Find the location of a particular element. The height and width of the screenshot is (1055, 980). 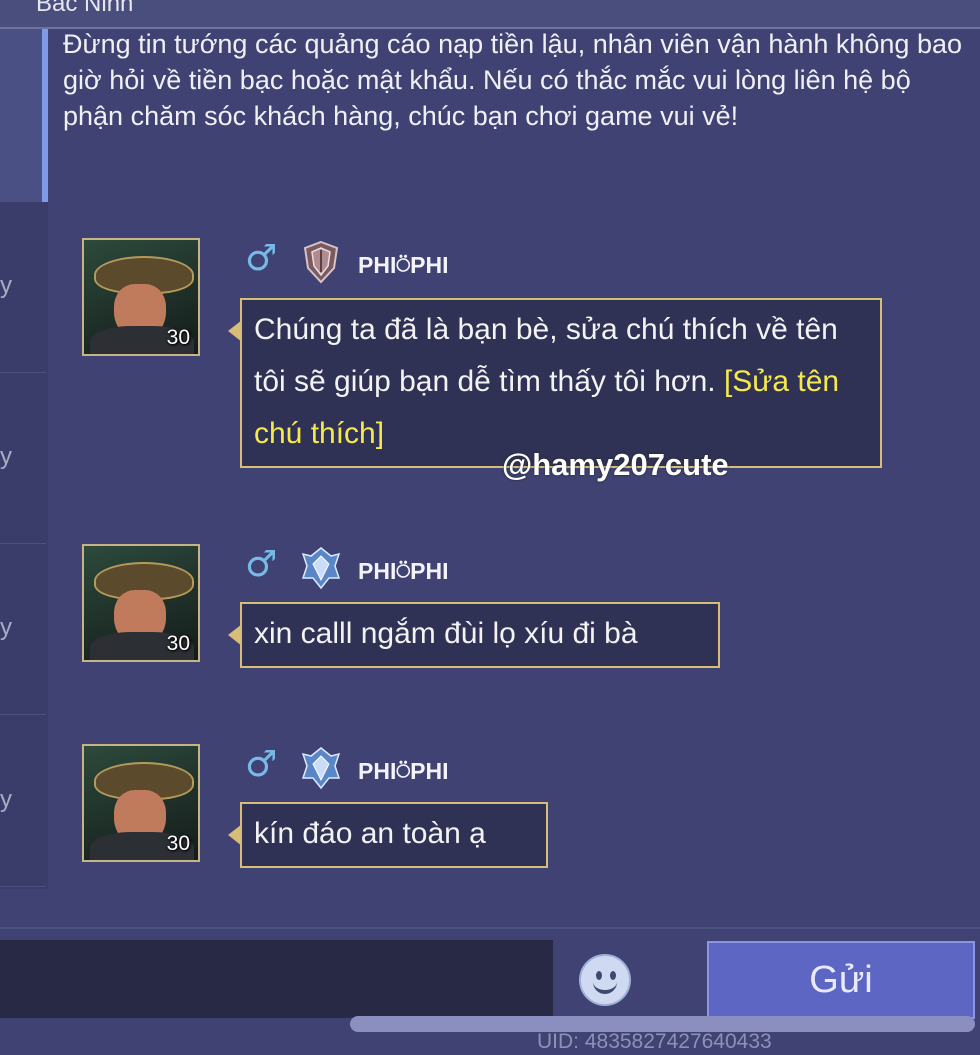

message-bubble: kín đáo an toàn ạ is located at coordinates (388, 835).